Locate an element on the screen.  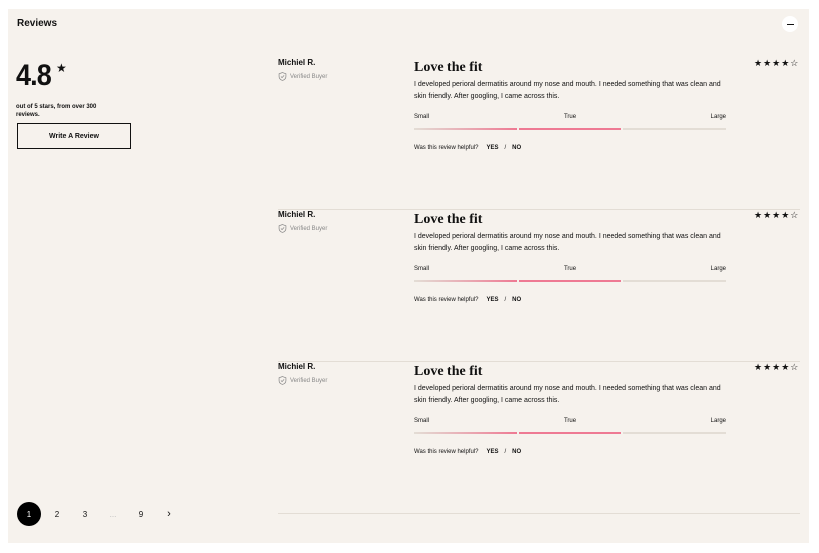
minus-icon is located at coordinates (790, 24).